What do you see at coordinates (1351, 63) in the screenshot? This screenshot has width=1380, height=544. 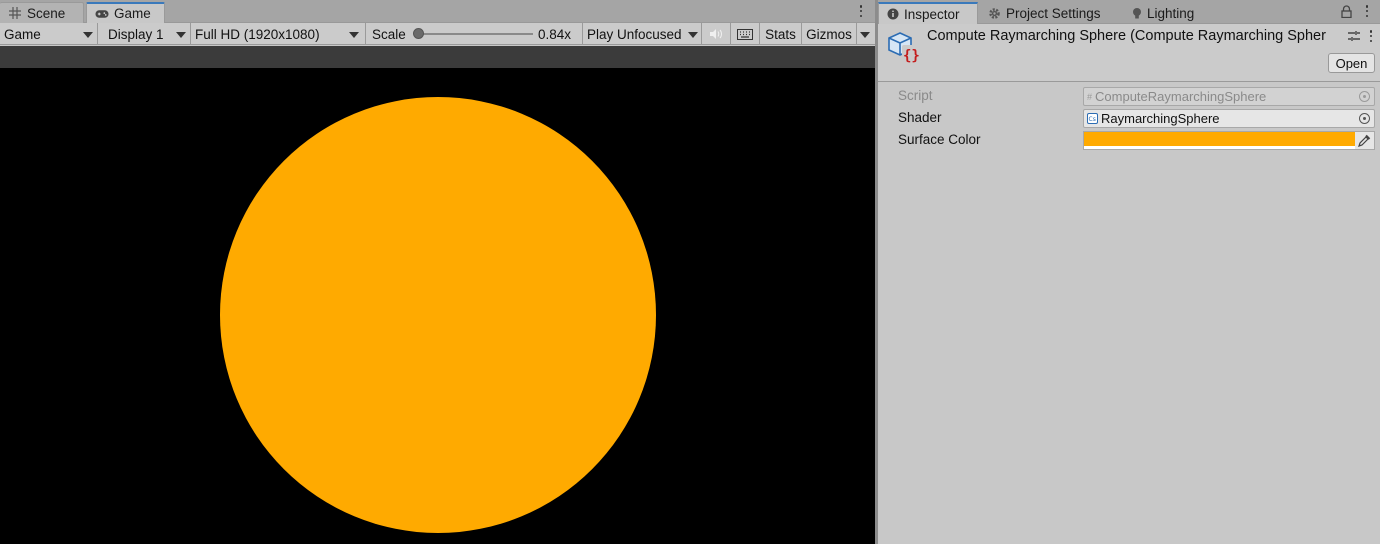 I see `open-button: Open` at bounding box center [1351, 63].